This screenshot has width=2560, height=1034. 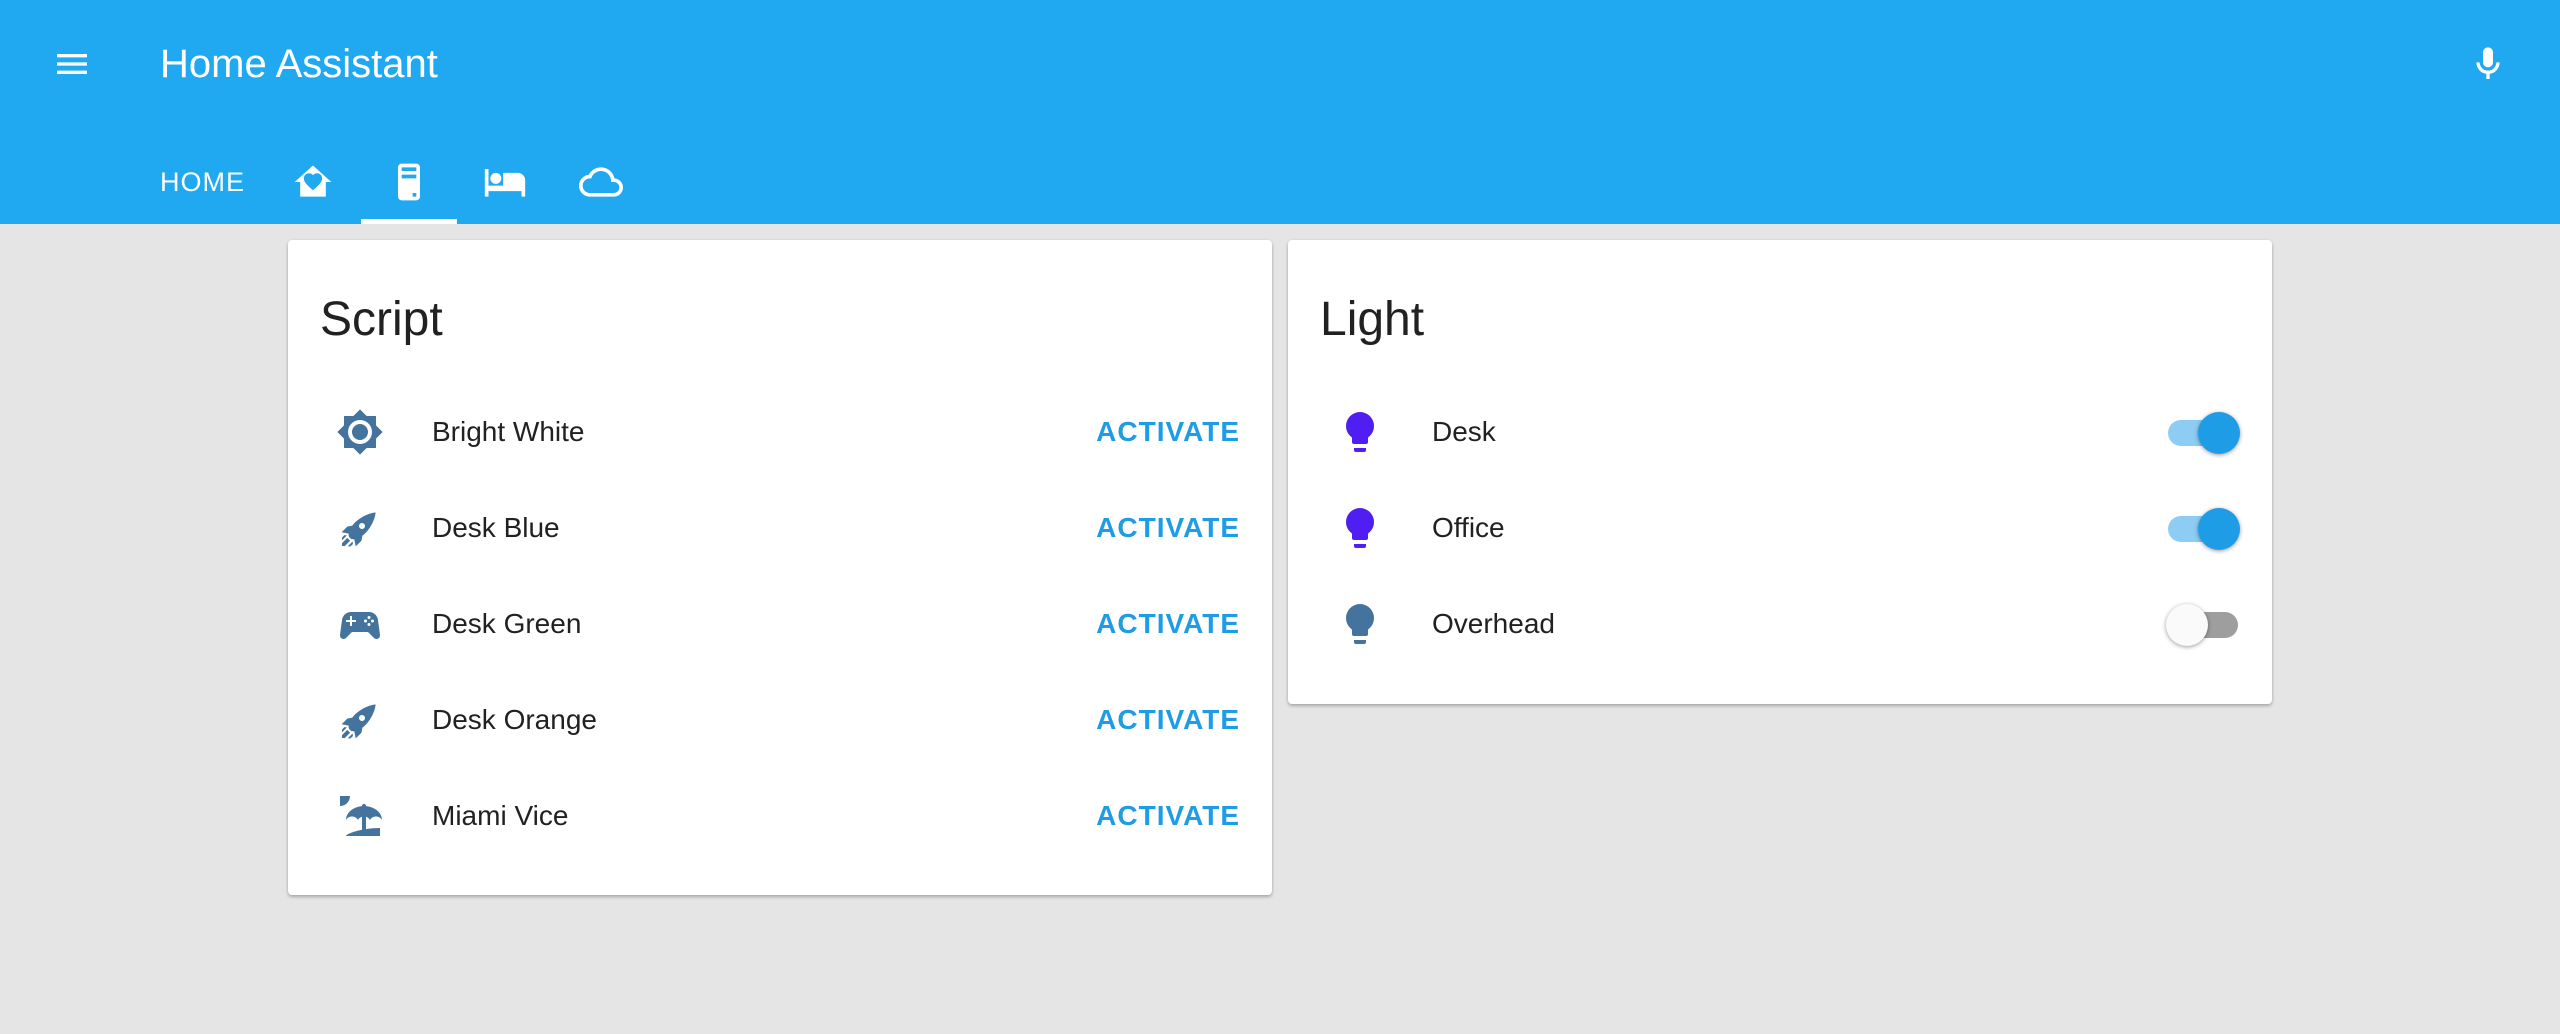 I want to click on tab-cloud, so click(x=601, y=182).